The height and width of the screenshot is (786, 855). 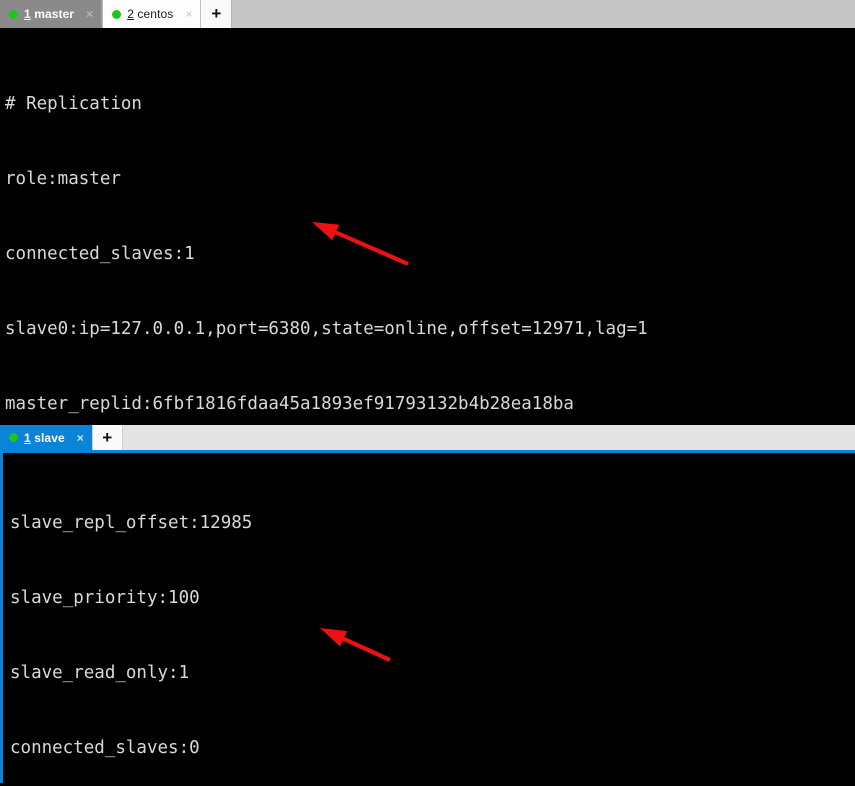 What do you see at coordinates (100, 673) in the screenshot?
I see `terminal-line: slave_read_only:1` at bounding box center [100, 673].